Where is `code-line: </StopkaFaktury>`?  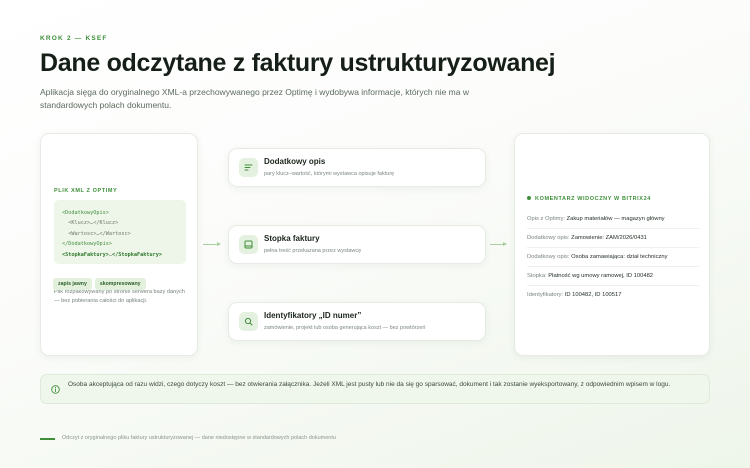
code-line: </StopkaFaktury> is located at coordinates (136, 254).